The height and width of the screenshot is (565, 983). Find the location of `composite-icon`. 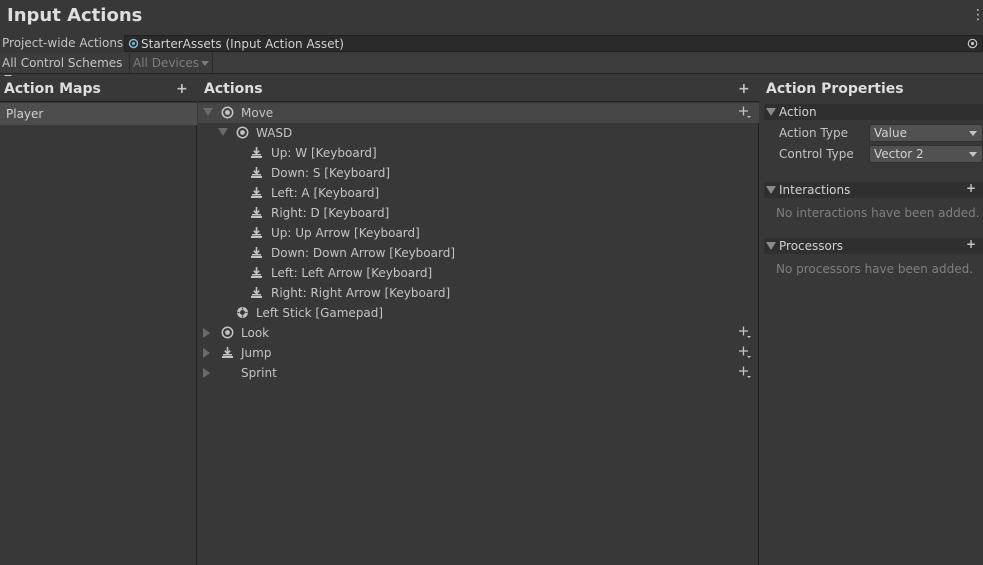

composite-icon is located at coordinates (242, 132).